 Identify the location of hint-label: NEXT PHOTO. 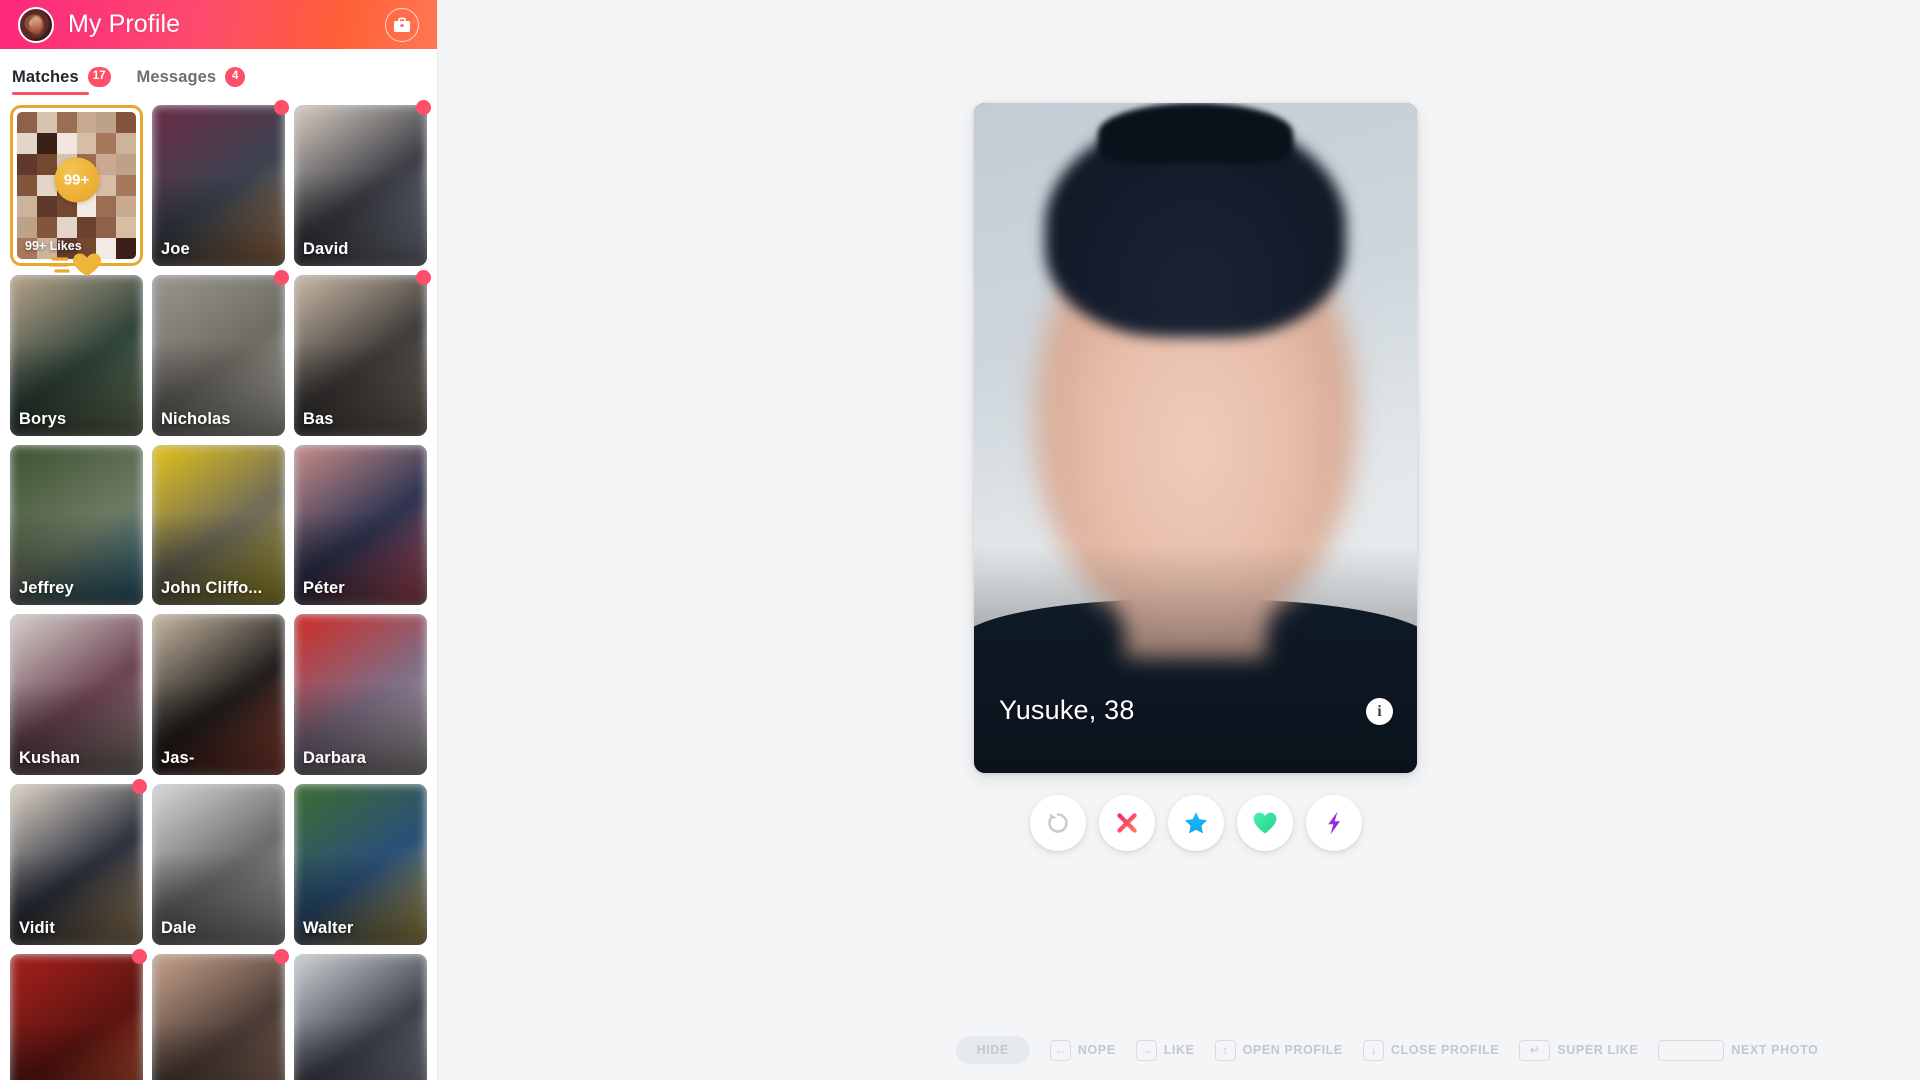
(1775, 1050).